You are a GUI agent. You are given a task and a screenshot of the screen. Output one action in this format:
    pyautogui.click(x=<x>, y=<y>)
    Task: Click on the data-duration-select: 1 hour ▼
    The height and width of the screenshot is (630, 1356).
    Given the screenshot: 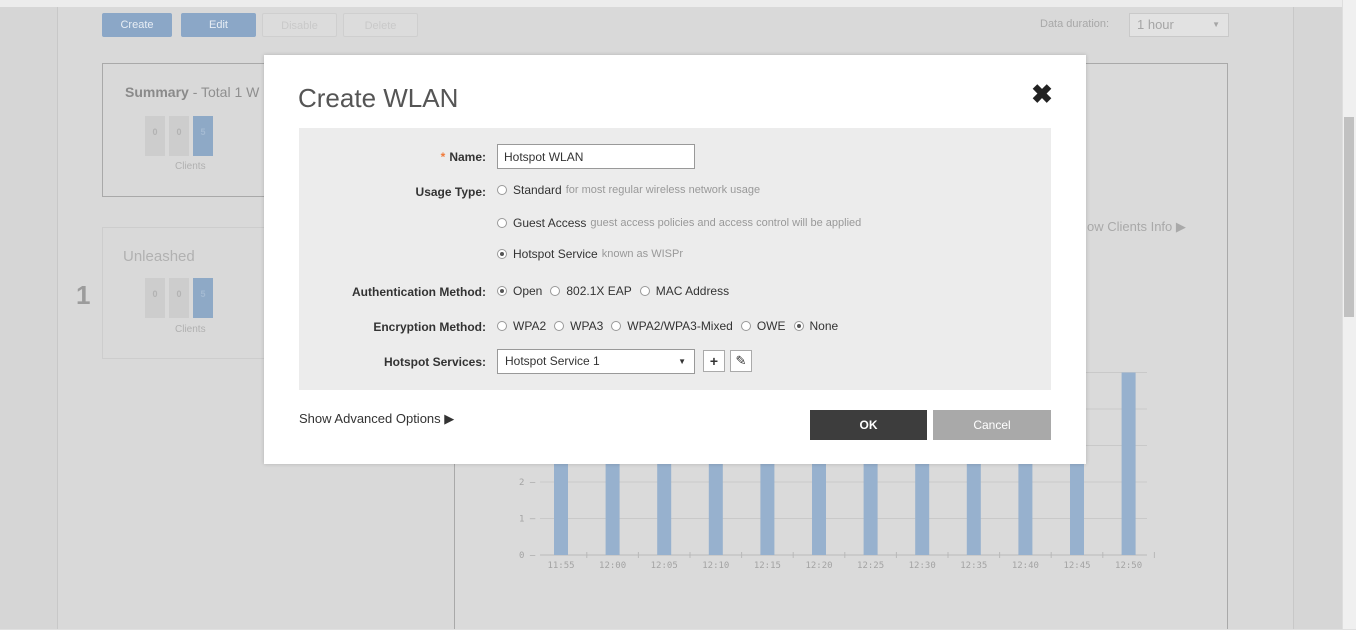 What is the action you would take?
    pyautogui.click(x=1179, y=25)
    